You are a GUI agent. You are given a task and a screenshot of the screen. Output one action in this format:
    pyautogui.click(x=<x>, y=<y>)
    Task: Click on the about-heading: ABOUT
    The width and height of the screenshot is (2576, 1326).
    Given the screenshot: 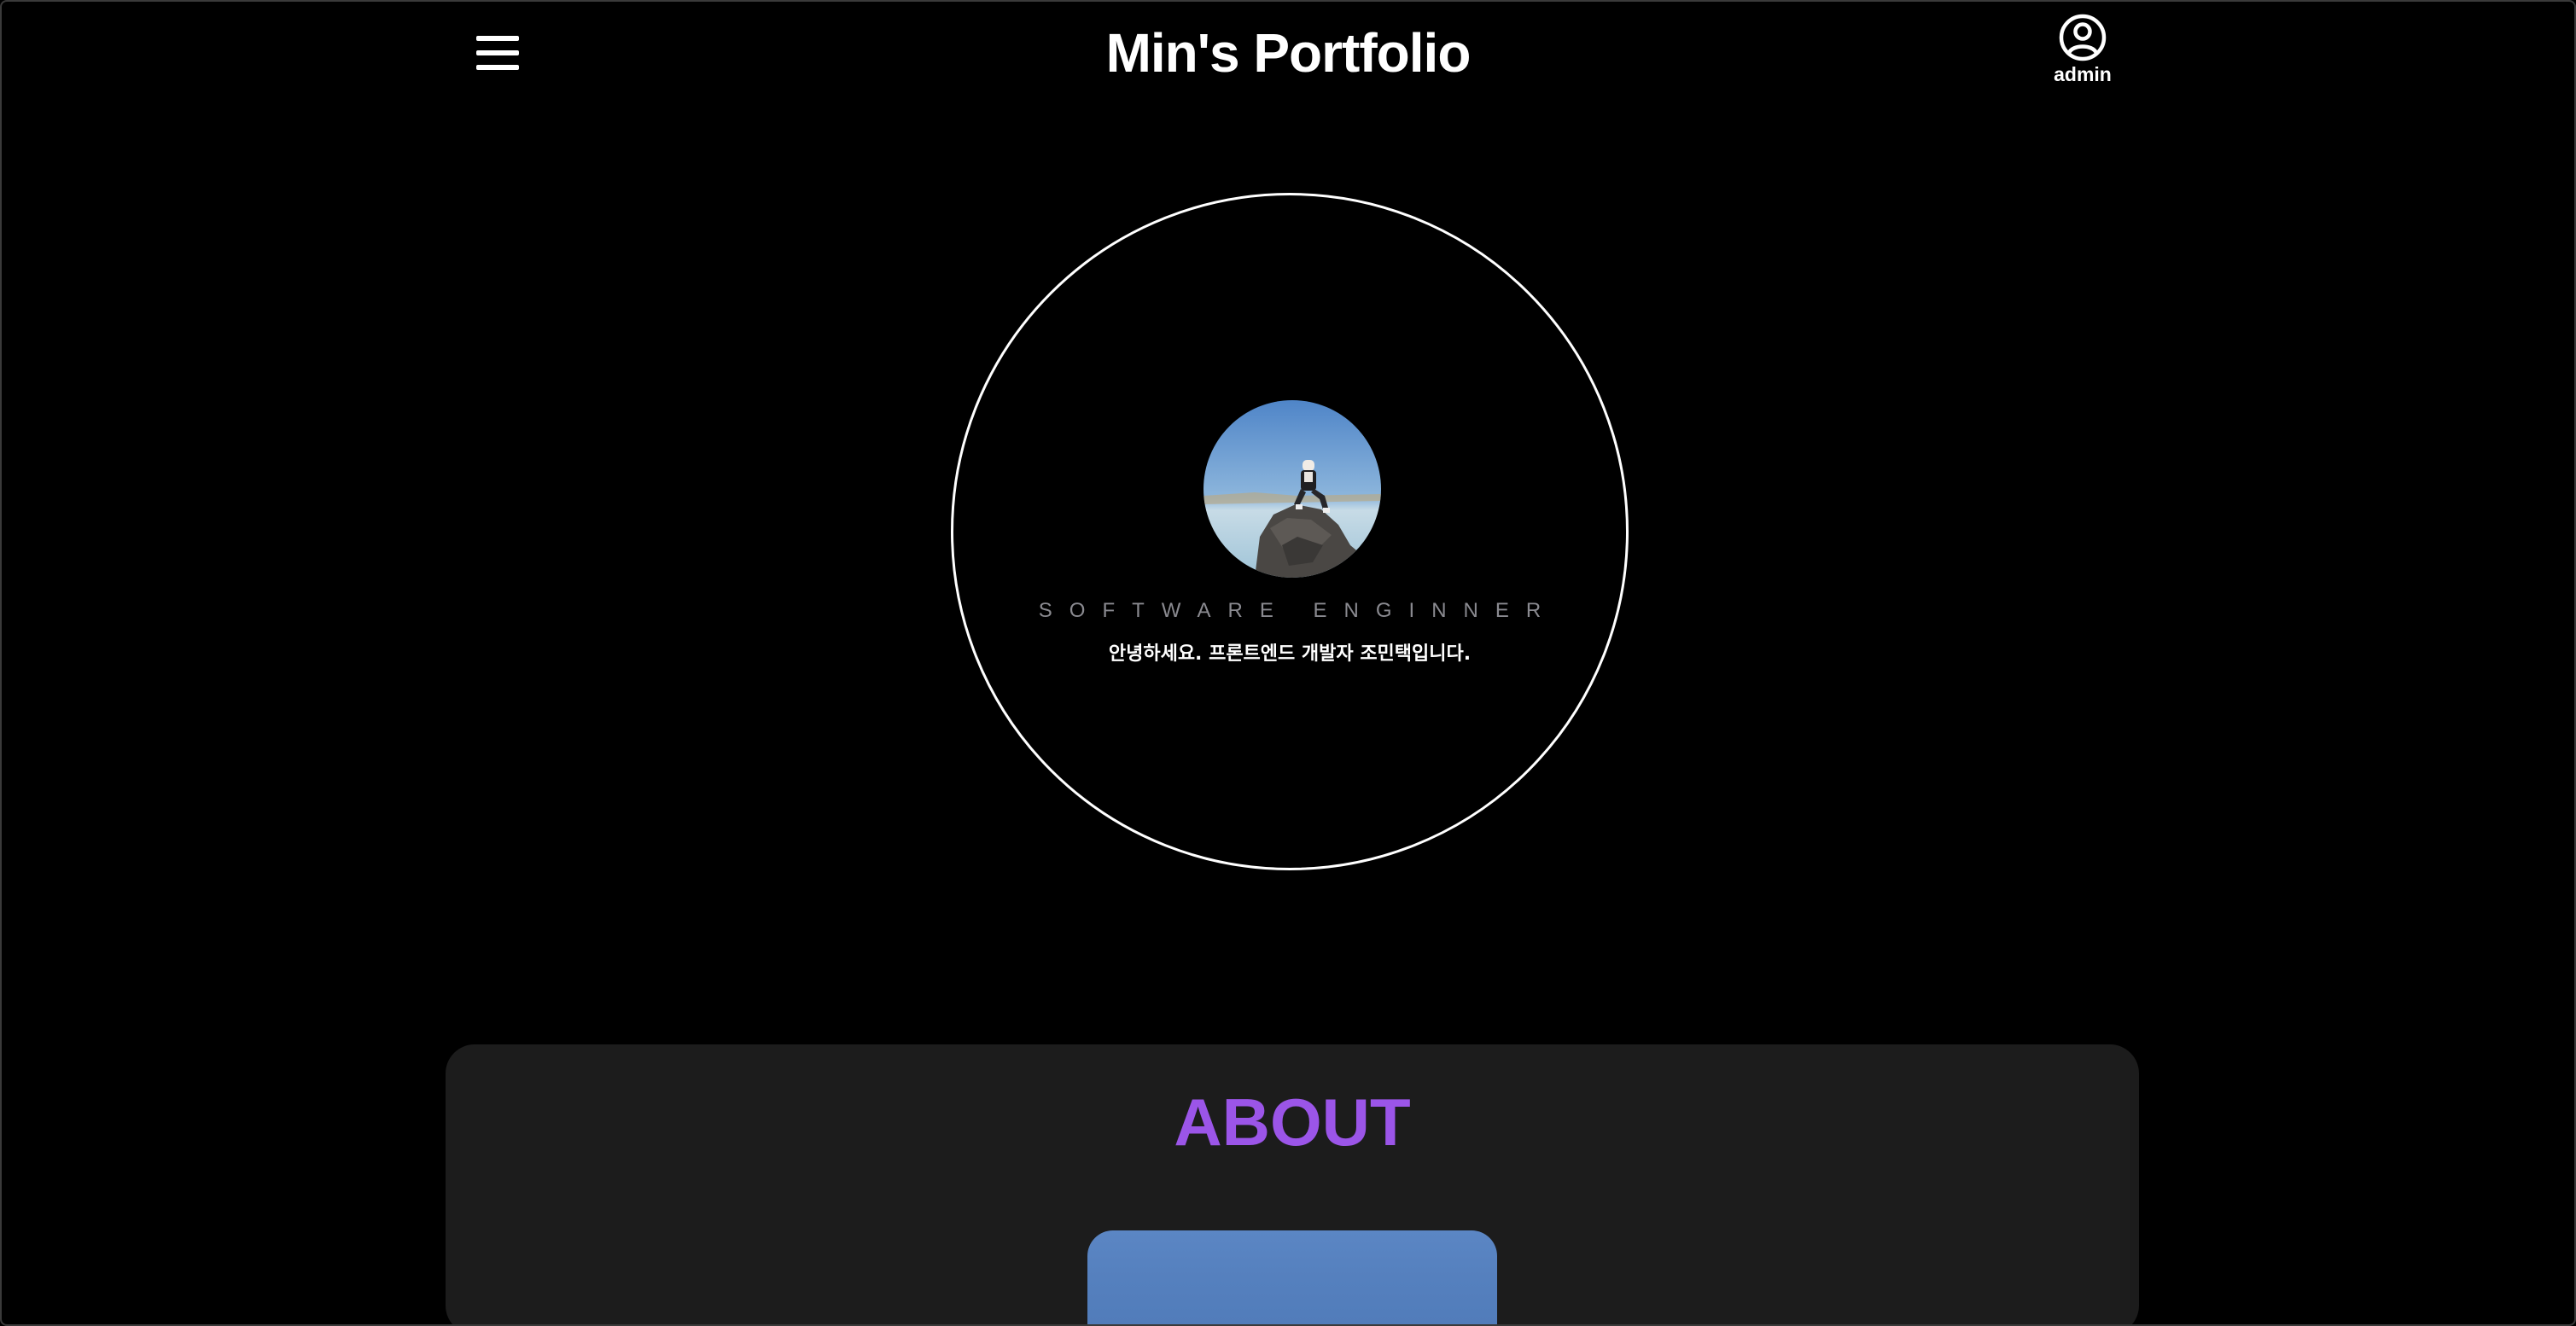 What is the action you would take?
    pyautogui.click(x=1292, y=1122)
    